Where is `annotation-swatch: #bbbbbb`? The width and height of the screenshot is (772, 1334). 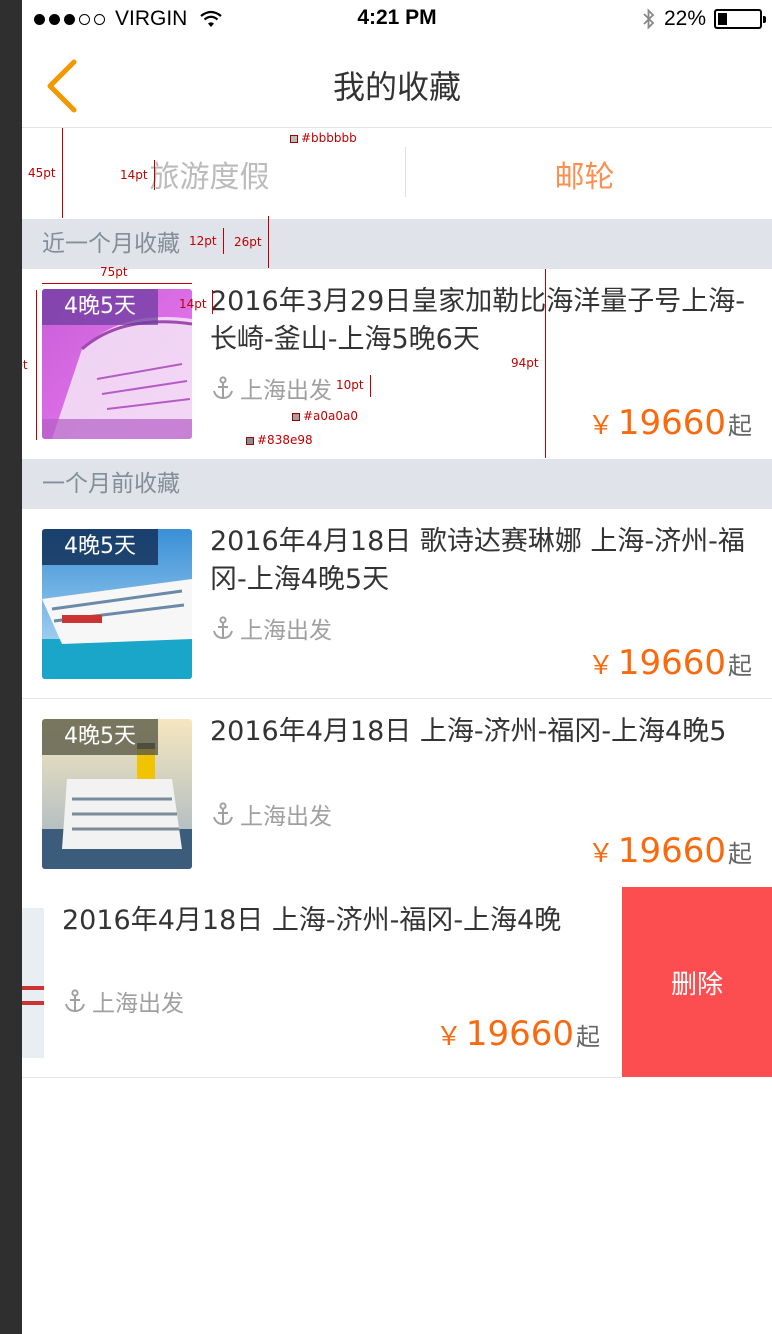 annotation-swatch: #bbbbbb is located at coordinates (323, 138).